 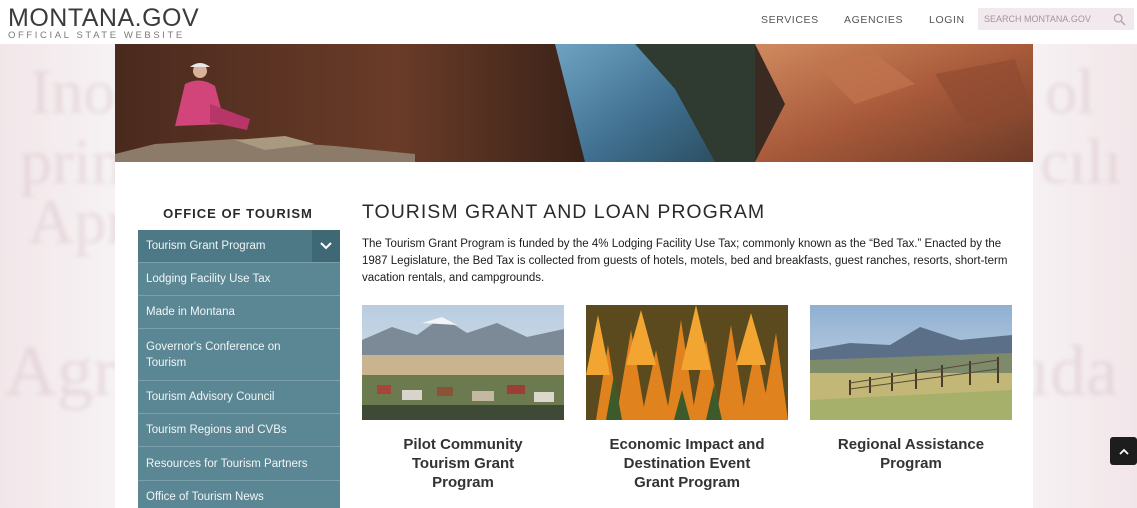 What do you see at coordinates (213, 354) in the screenshot?
I see `sidebar-item-label: Governor's Conference on Tourism` at bounding box center [213, 354].